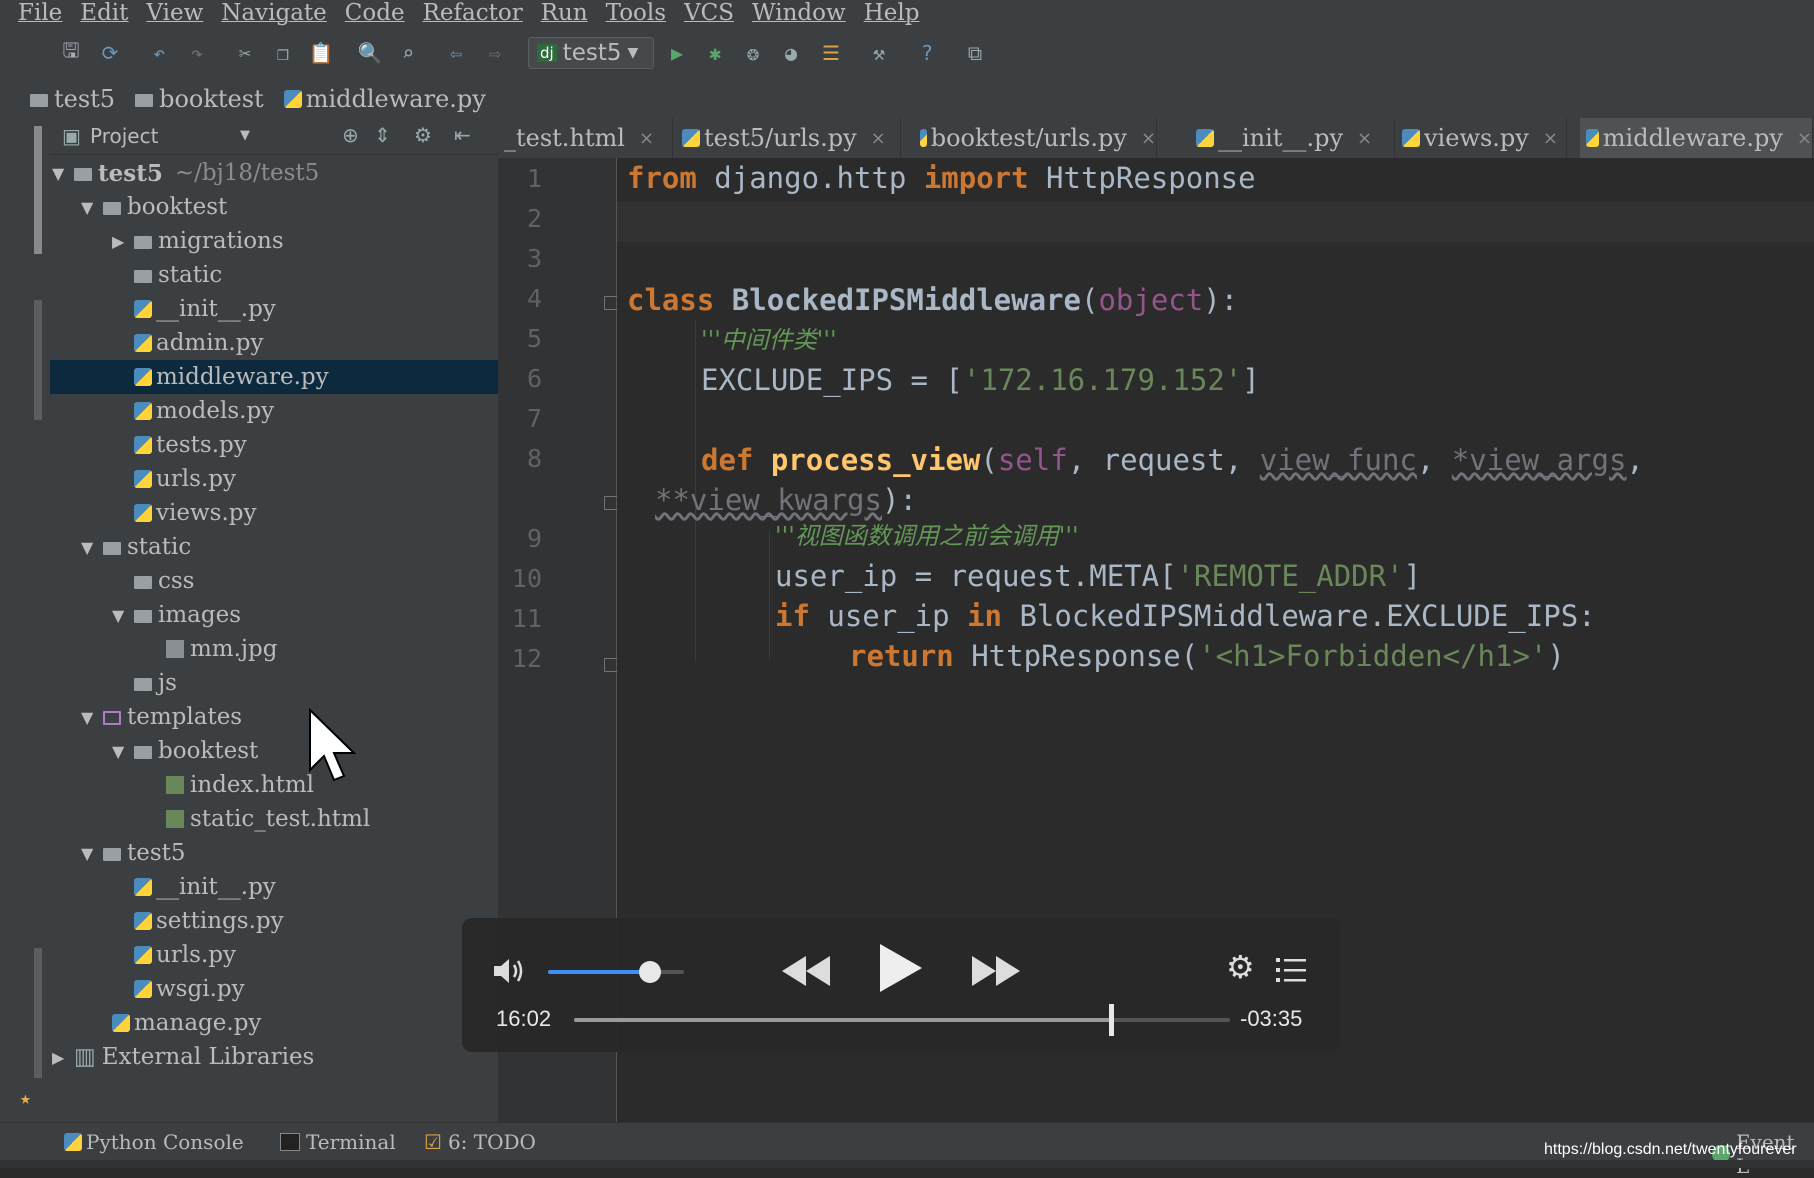 This screenshot has height=1178, width=1814. Describe the element at coordinates (136, 547) in the screenshot. I see `tree-item-static-root: ▼ static` at that location.